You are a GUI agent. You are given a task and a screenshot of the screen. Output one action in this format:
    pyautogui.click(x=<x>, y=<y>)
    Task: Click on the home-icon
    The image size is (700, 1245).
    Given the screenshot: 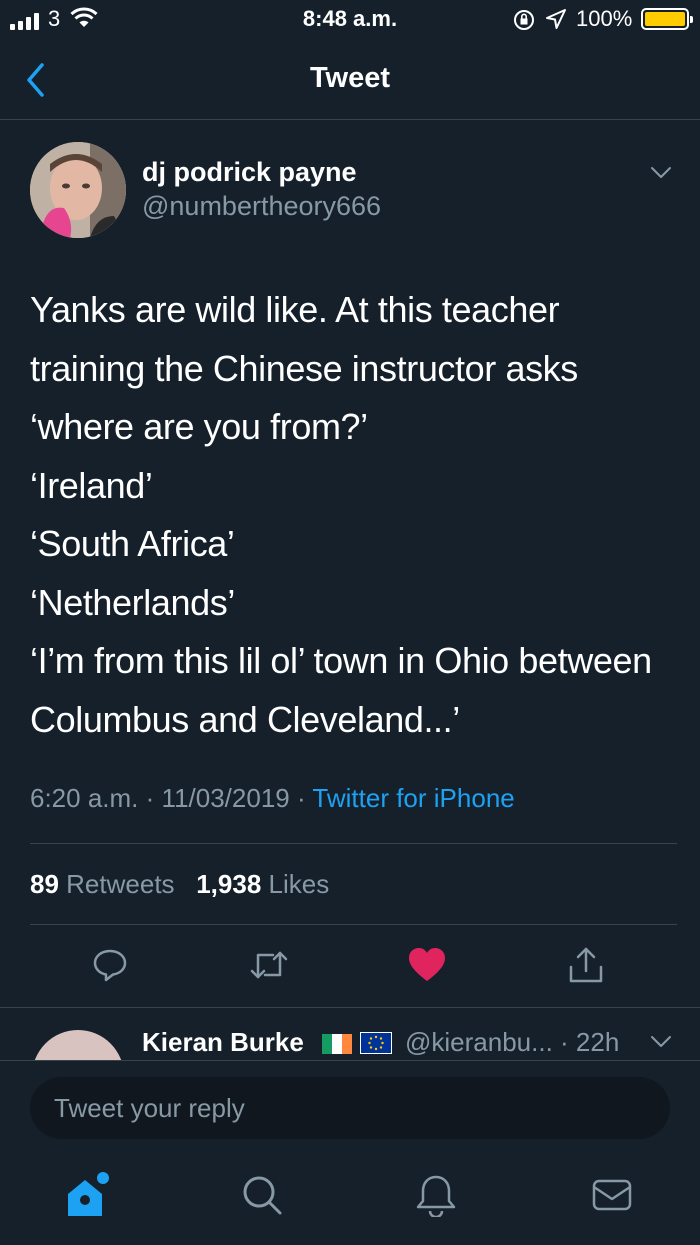 What is the action you would take?
    pyautogui.click(x=88, y=1194)
    